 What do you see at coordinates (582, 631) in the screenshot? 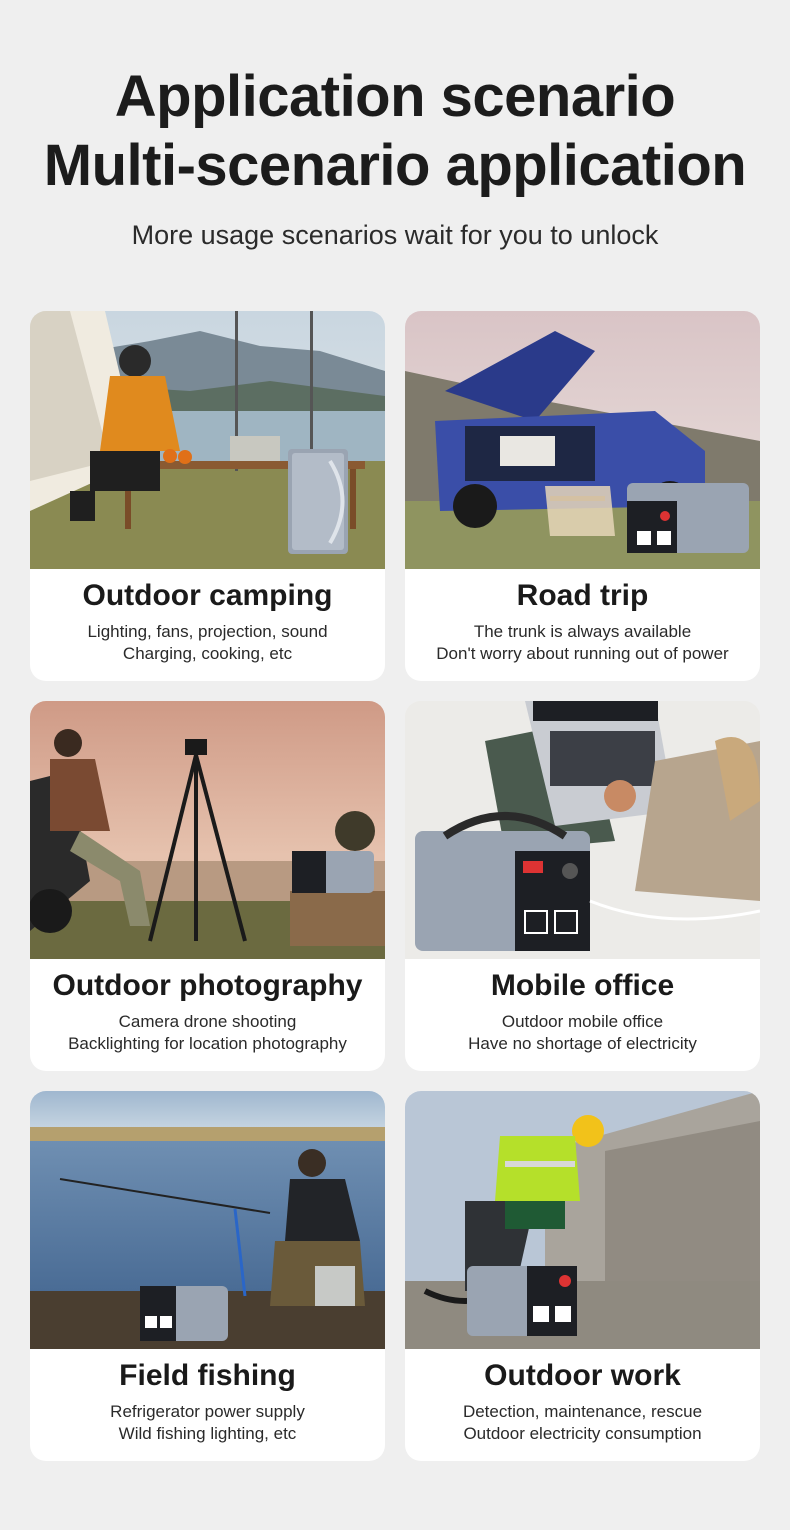
I see `scenario-description-line-1: The trunk is always available` at bounding box center [582, 631].